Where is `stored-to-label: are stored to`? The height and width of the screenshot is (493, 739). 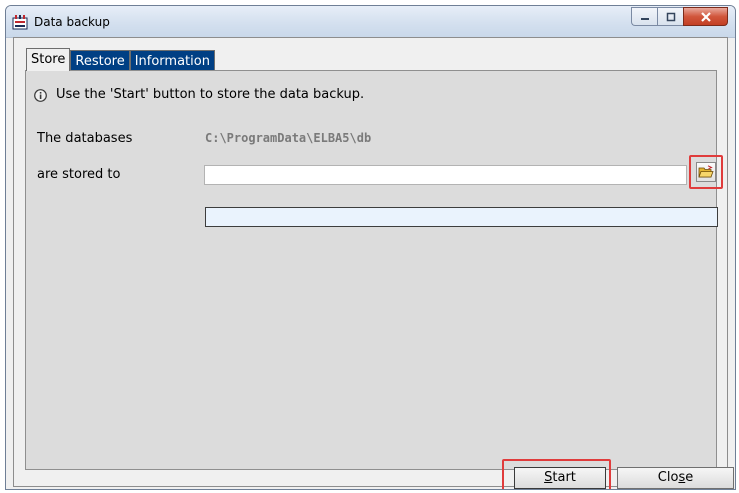
stored-to-label: are stored to is located at coordinates (79, 174).